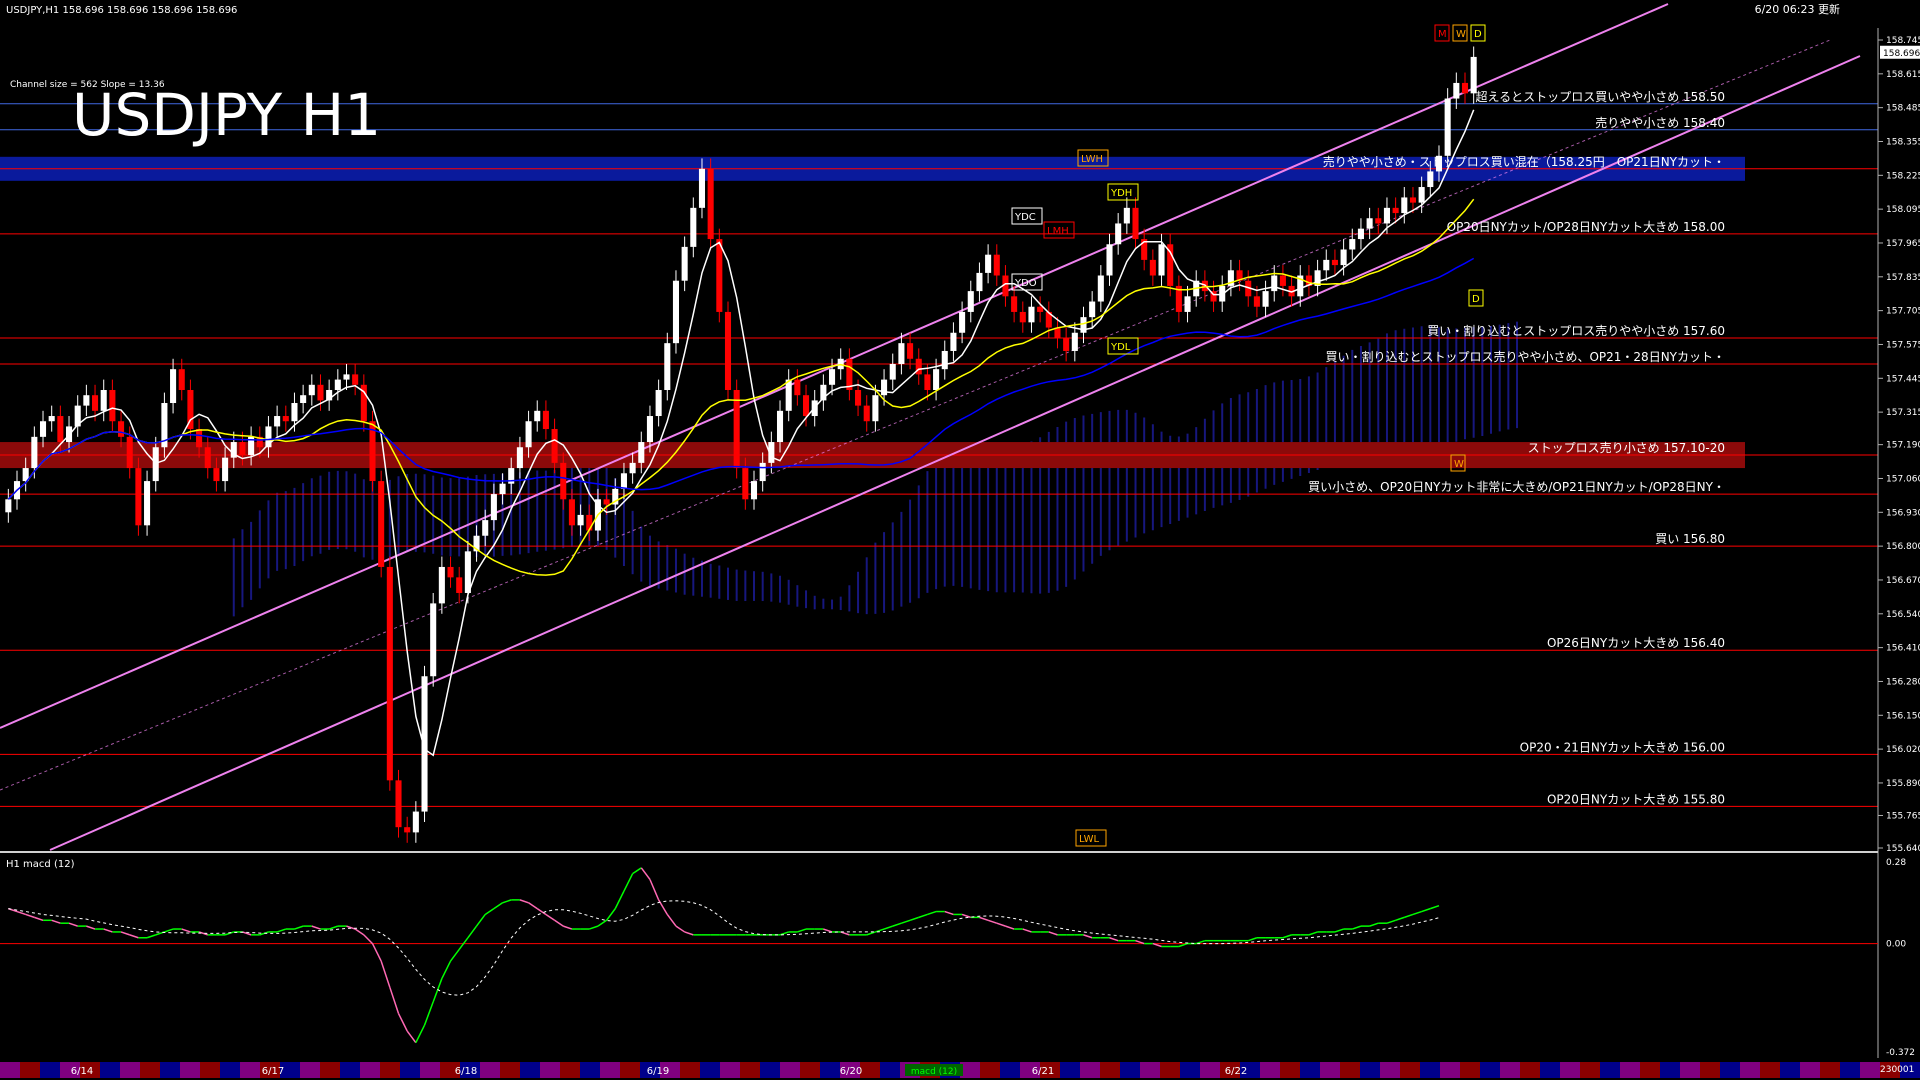 This screenshot has width=1920, height=1080. Describe the element at coordinates (1622, 747) in the screenshot. I see `level-label: OP20・21日NYカット大きめ 156.00` at that location.